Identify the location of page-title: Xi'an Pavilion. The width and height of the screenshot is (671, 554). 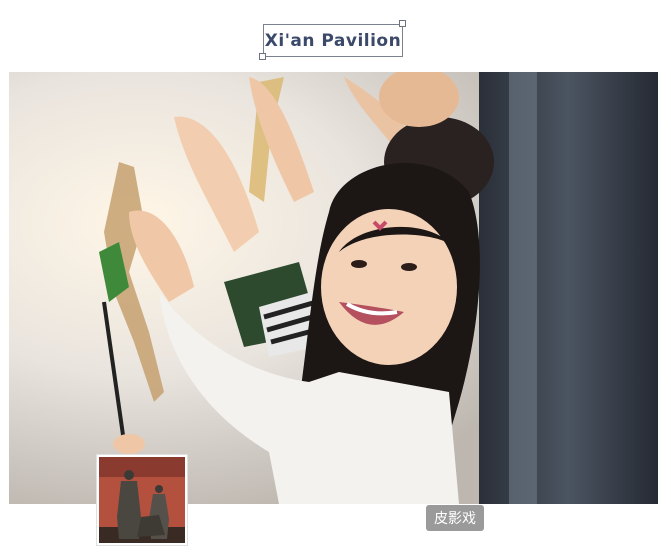
(333, 40).